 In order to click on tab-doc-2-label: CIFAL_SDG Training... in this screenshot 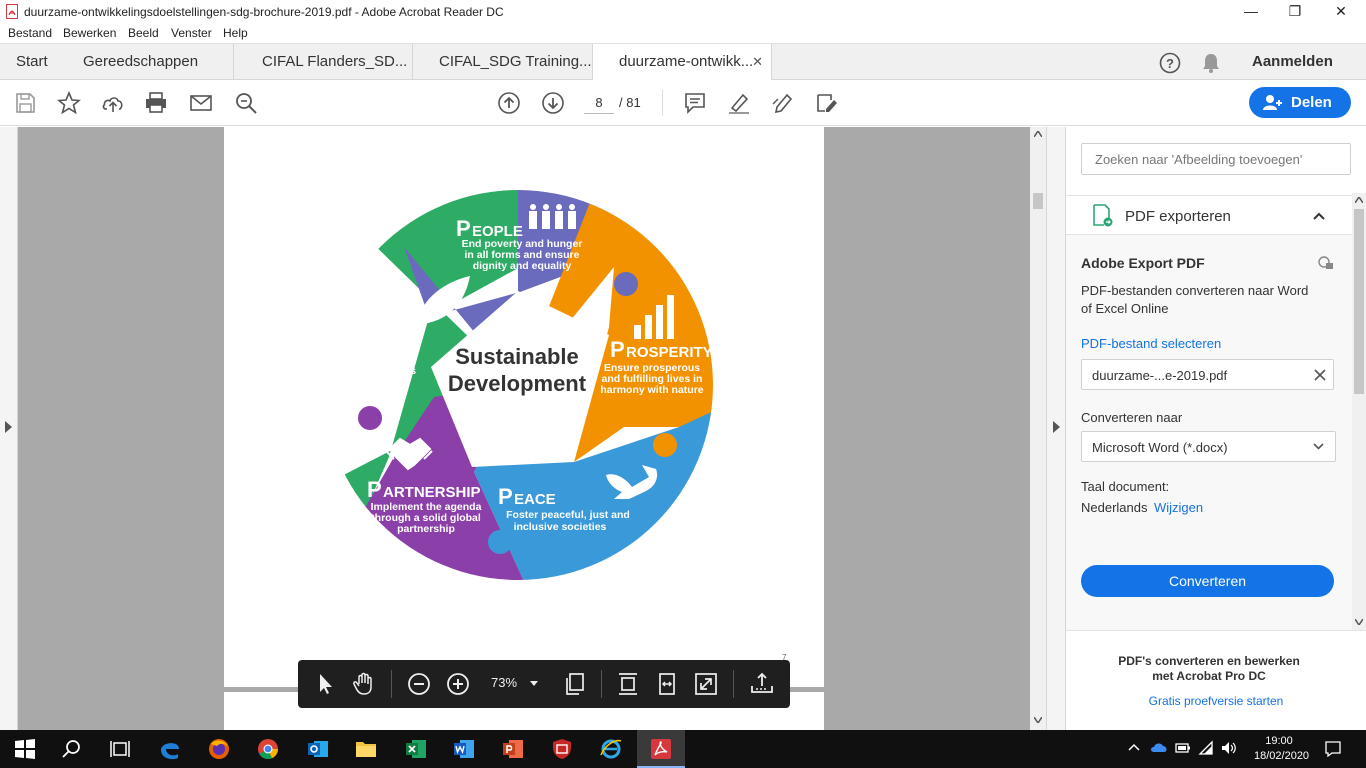, I will do `click(515, 61)`.